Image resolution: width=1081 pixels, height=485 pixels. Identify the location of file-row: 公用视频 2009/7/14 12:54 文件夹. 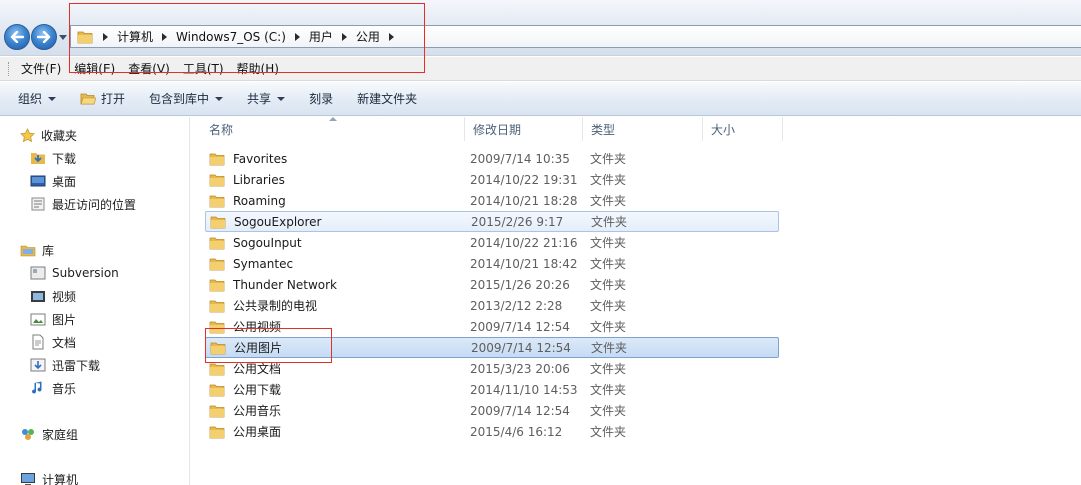
(492, 326).